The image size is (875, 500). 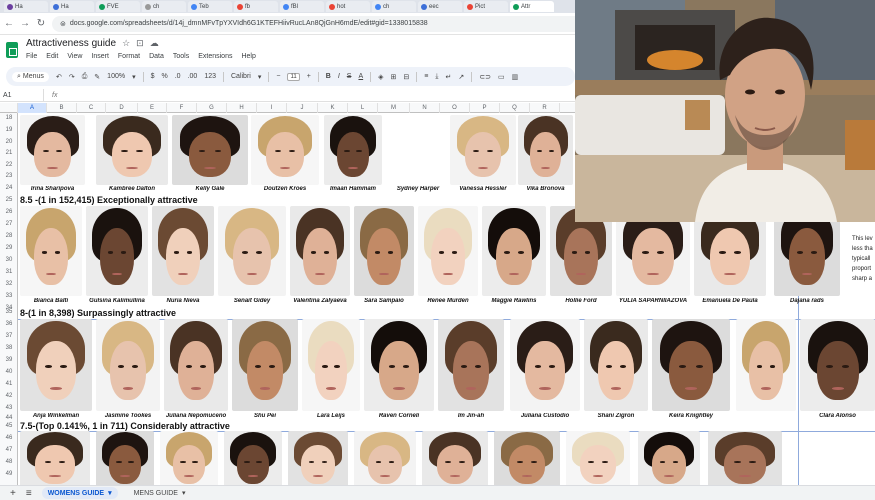 I want to click on column-header-r: R, so click(x=545, y=108).